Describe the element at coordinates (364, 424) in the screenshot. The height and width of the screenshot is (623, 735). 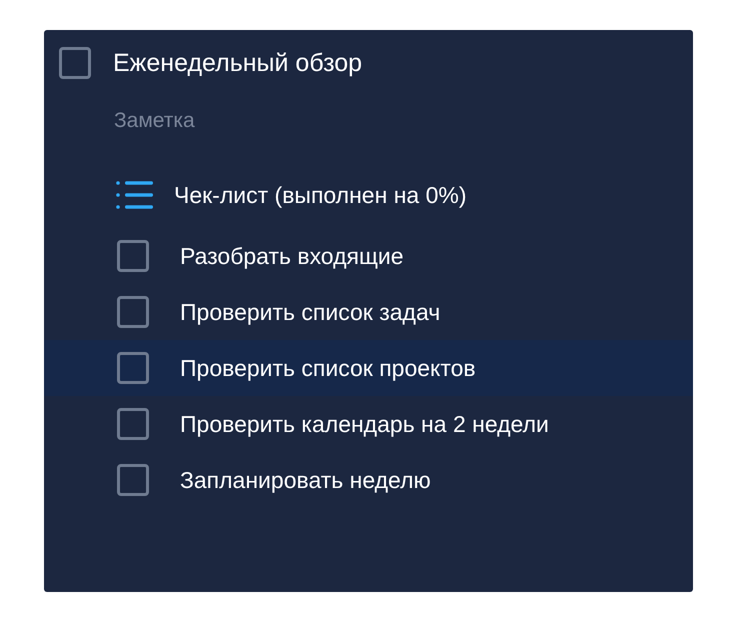
I see `checklist-item-label: Проверить календарь на 2 недели` at that location.